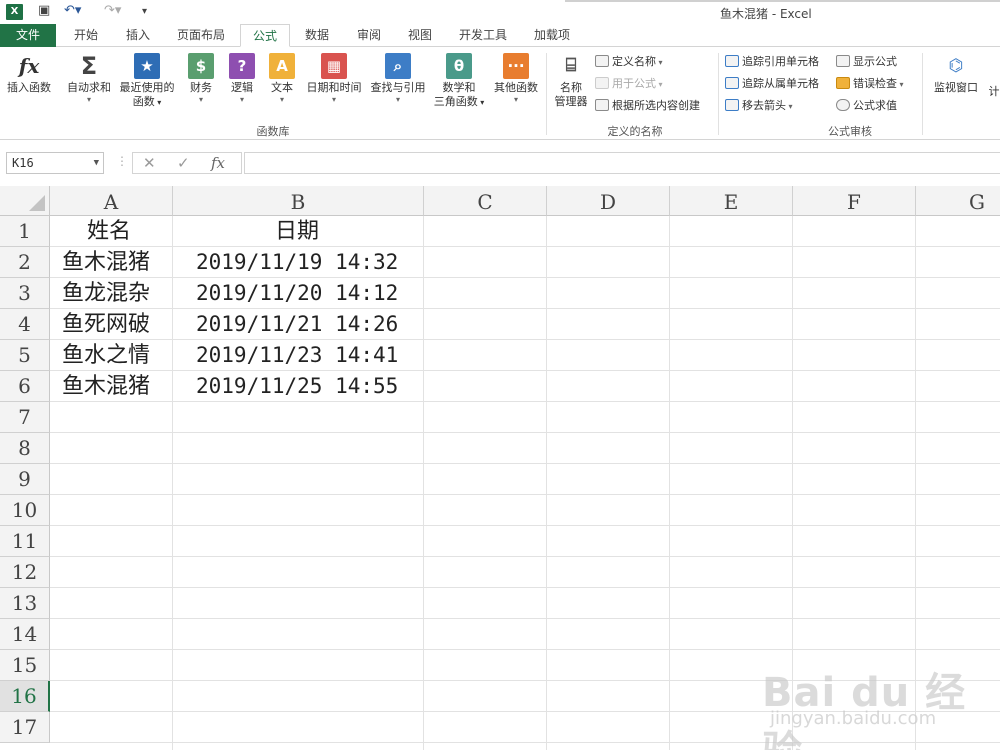 The image size is (1000, 750). Describe the element at coordinates (122, 161) in the screenshot. I see `splitter-dots-icon: ⋮` at that location.